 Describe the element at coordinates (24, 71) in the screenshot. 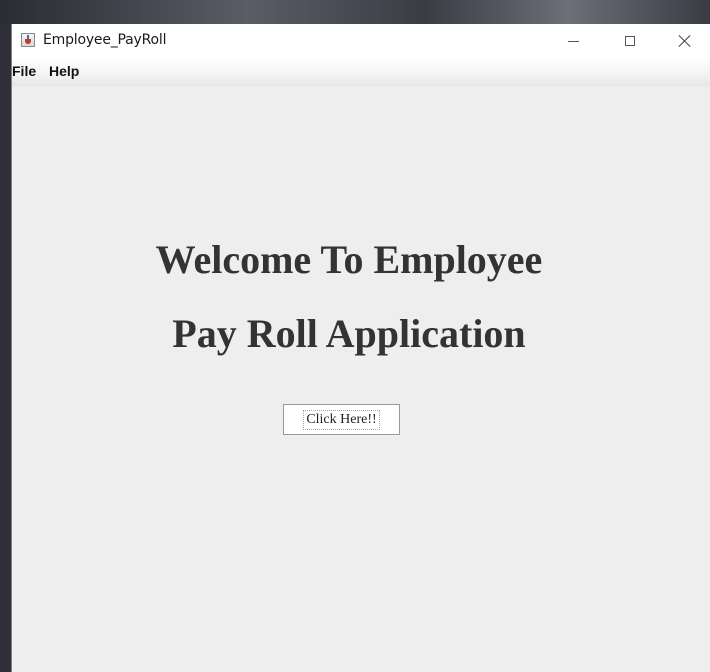

I see `menu-file: File` at that location.